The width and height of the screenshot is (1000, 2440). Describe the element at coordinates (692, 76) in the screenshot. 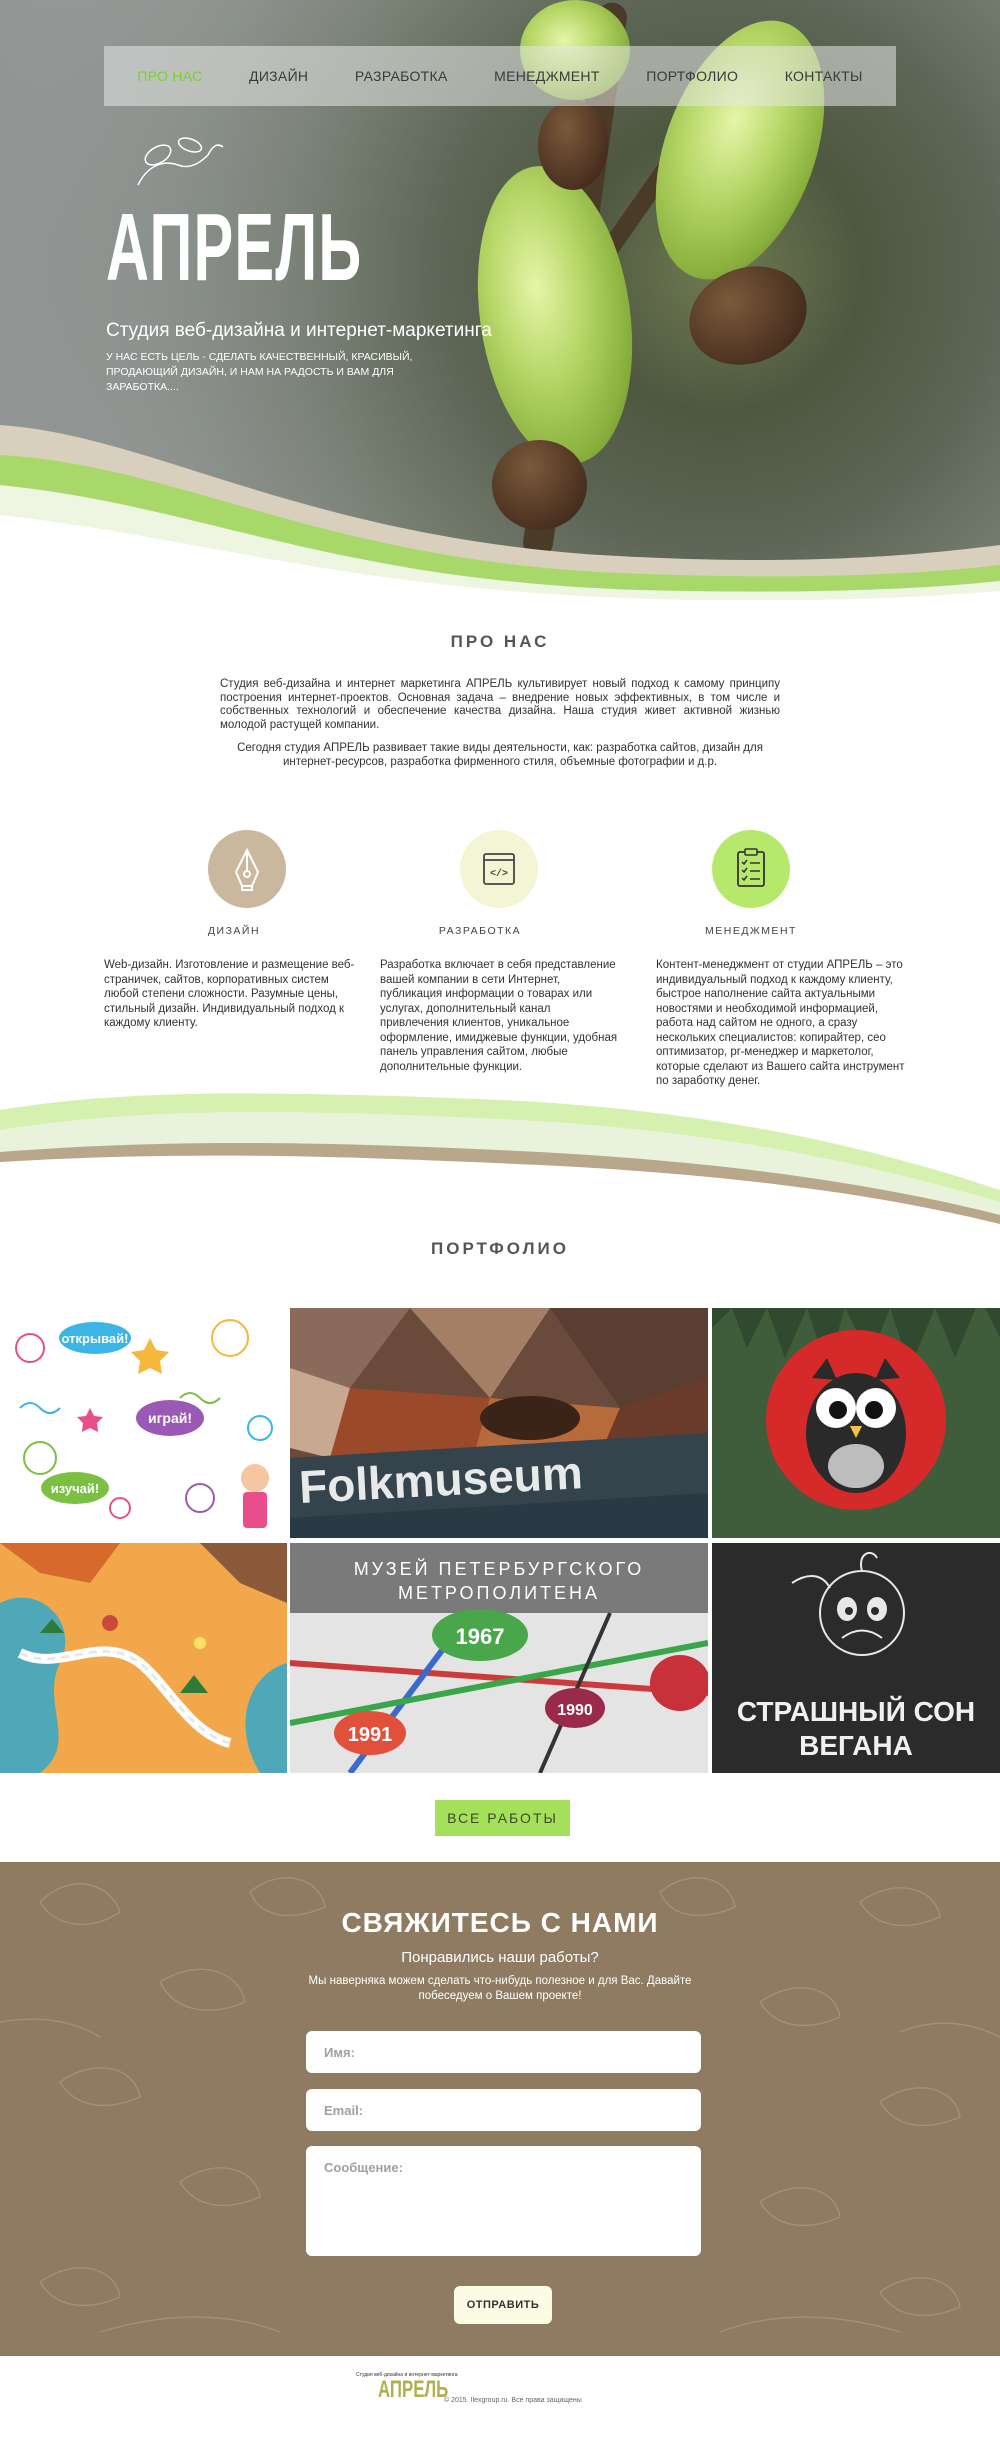

I see `nav-item-portfolio: ПОРТФОЛИО` at that location.